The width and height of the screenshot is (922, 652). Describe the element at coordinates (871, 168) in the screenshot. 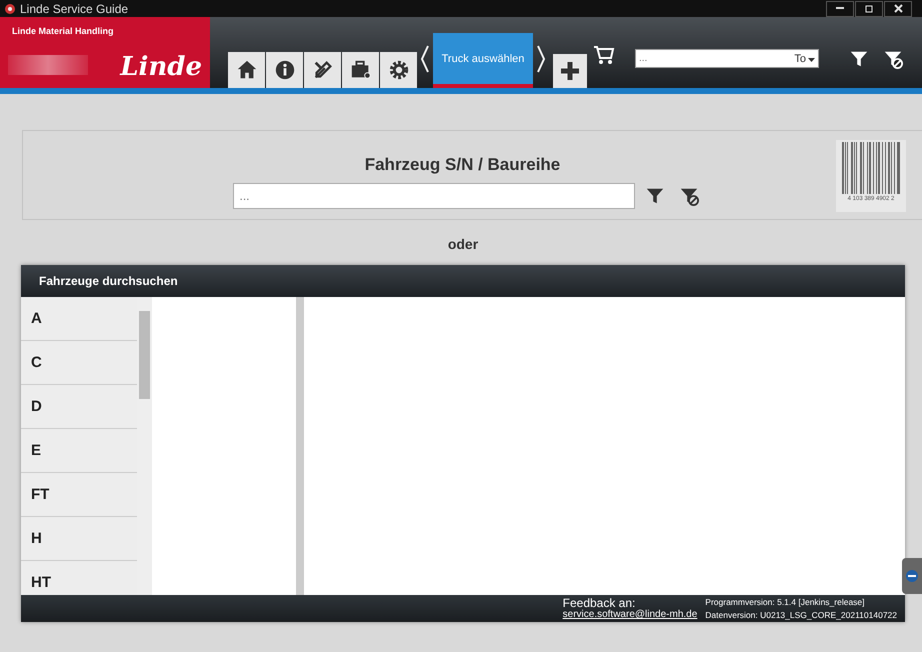

I see `barcode-icon` at that location.